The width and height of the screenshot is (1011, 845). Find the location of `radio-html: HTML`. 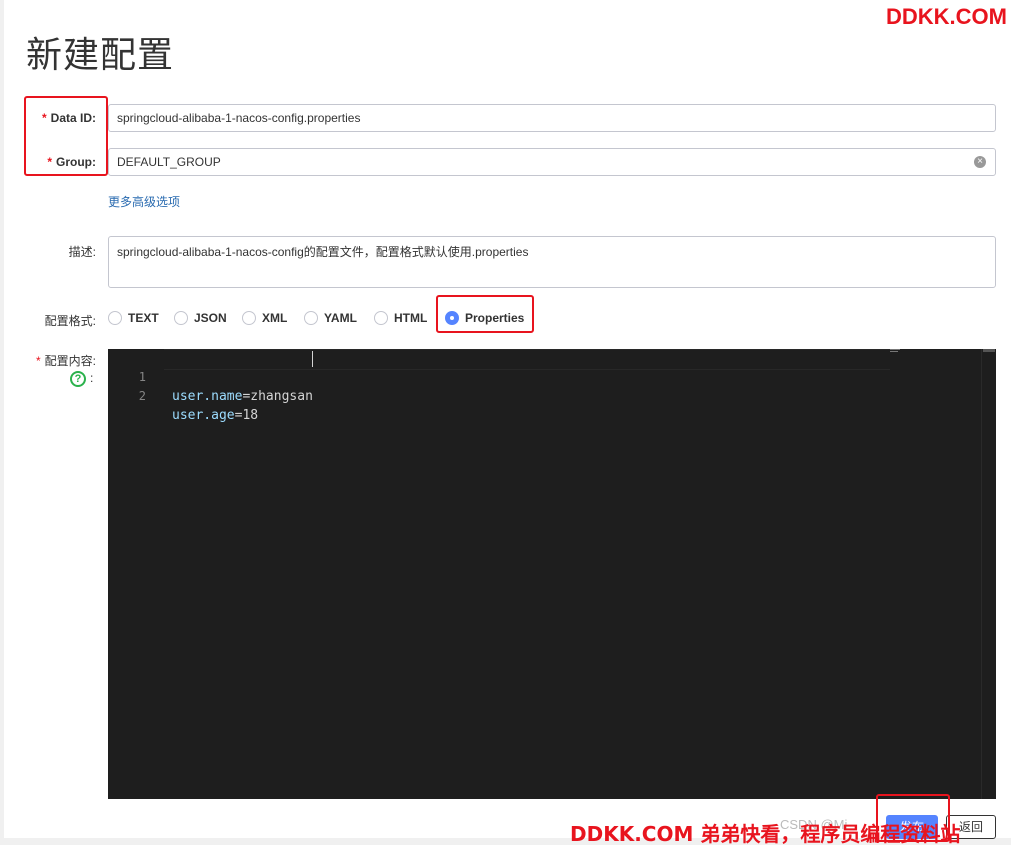

radio-html: HTML is located at coordinates (400, 318).